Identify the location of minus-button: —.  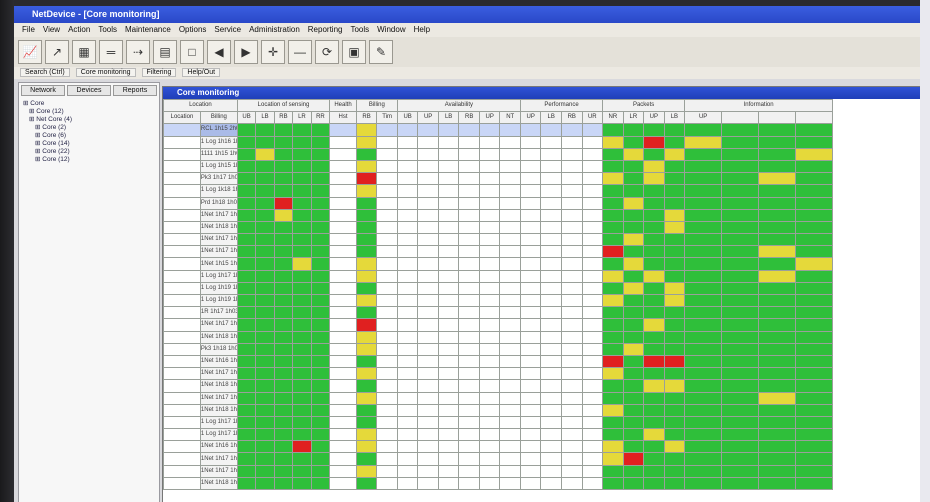
(300, 52).